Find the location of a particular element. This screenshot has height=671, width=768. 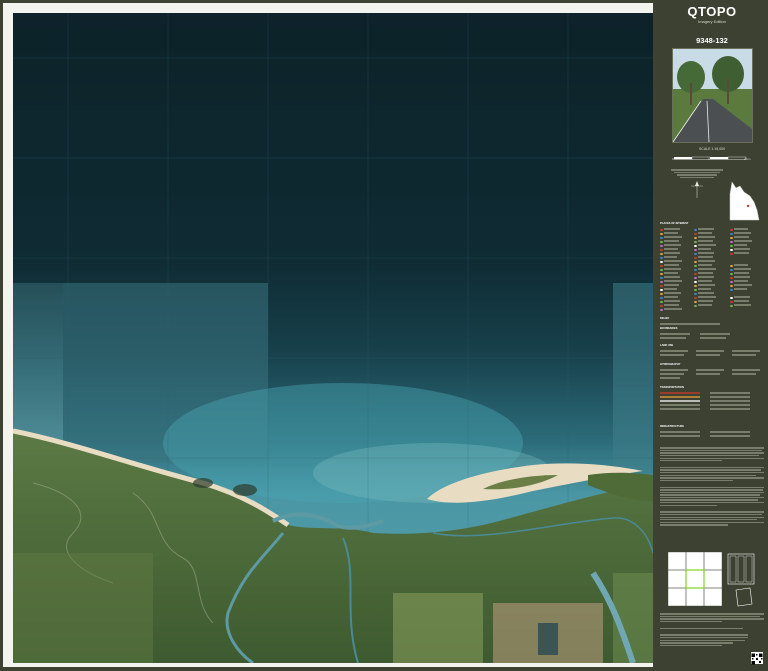

scale-bar: 0 1 2 km is located at coordinates (712, 157).